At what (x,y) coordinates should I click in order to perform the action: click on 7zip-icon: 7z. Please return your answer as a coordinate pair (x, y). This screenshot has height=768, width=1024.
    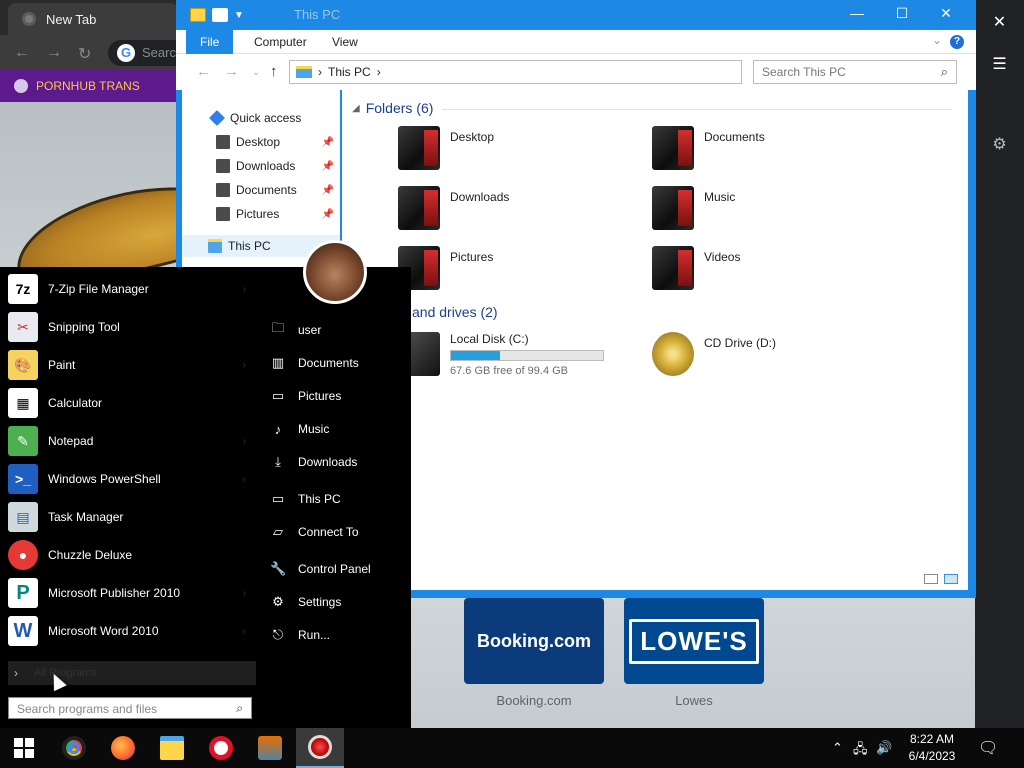
    Looking at the image, I should click on (23, 289).